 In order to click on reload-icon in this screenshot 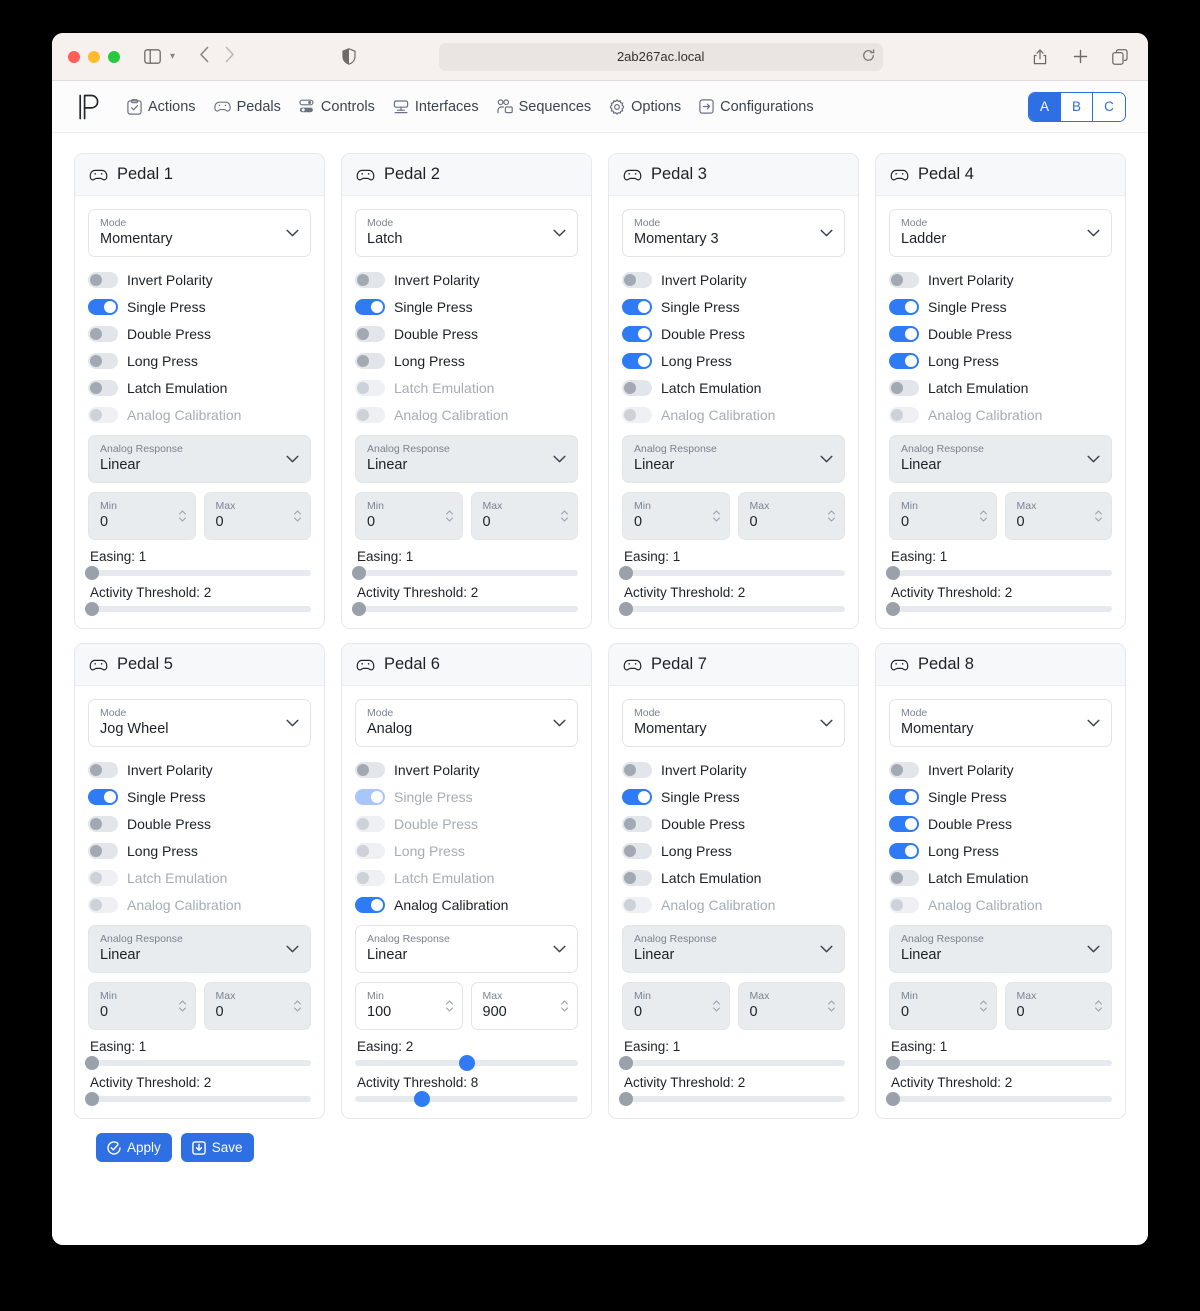, I will do `click(868, 56)`.